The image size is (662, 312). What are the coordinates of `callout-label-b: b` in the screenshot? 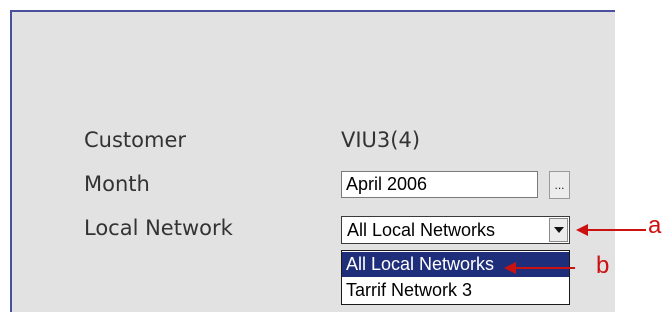 It's located at (603, 265).